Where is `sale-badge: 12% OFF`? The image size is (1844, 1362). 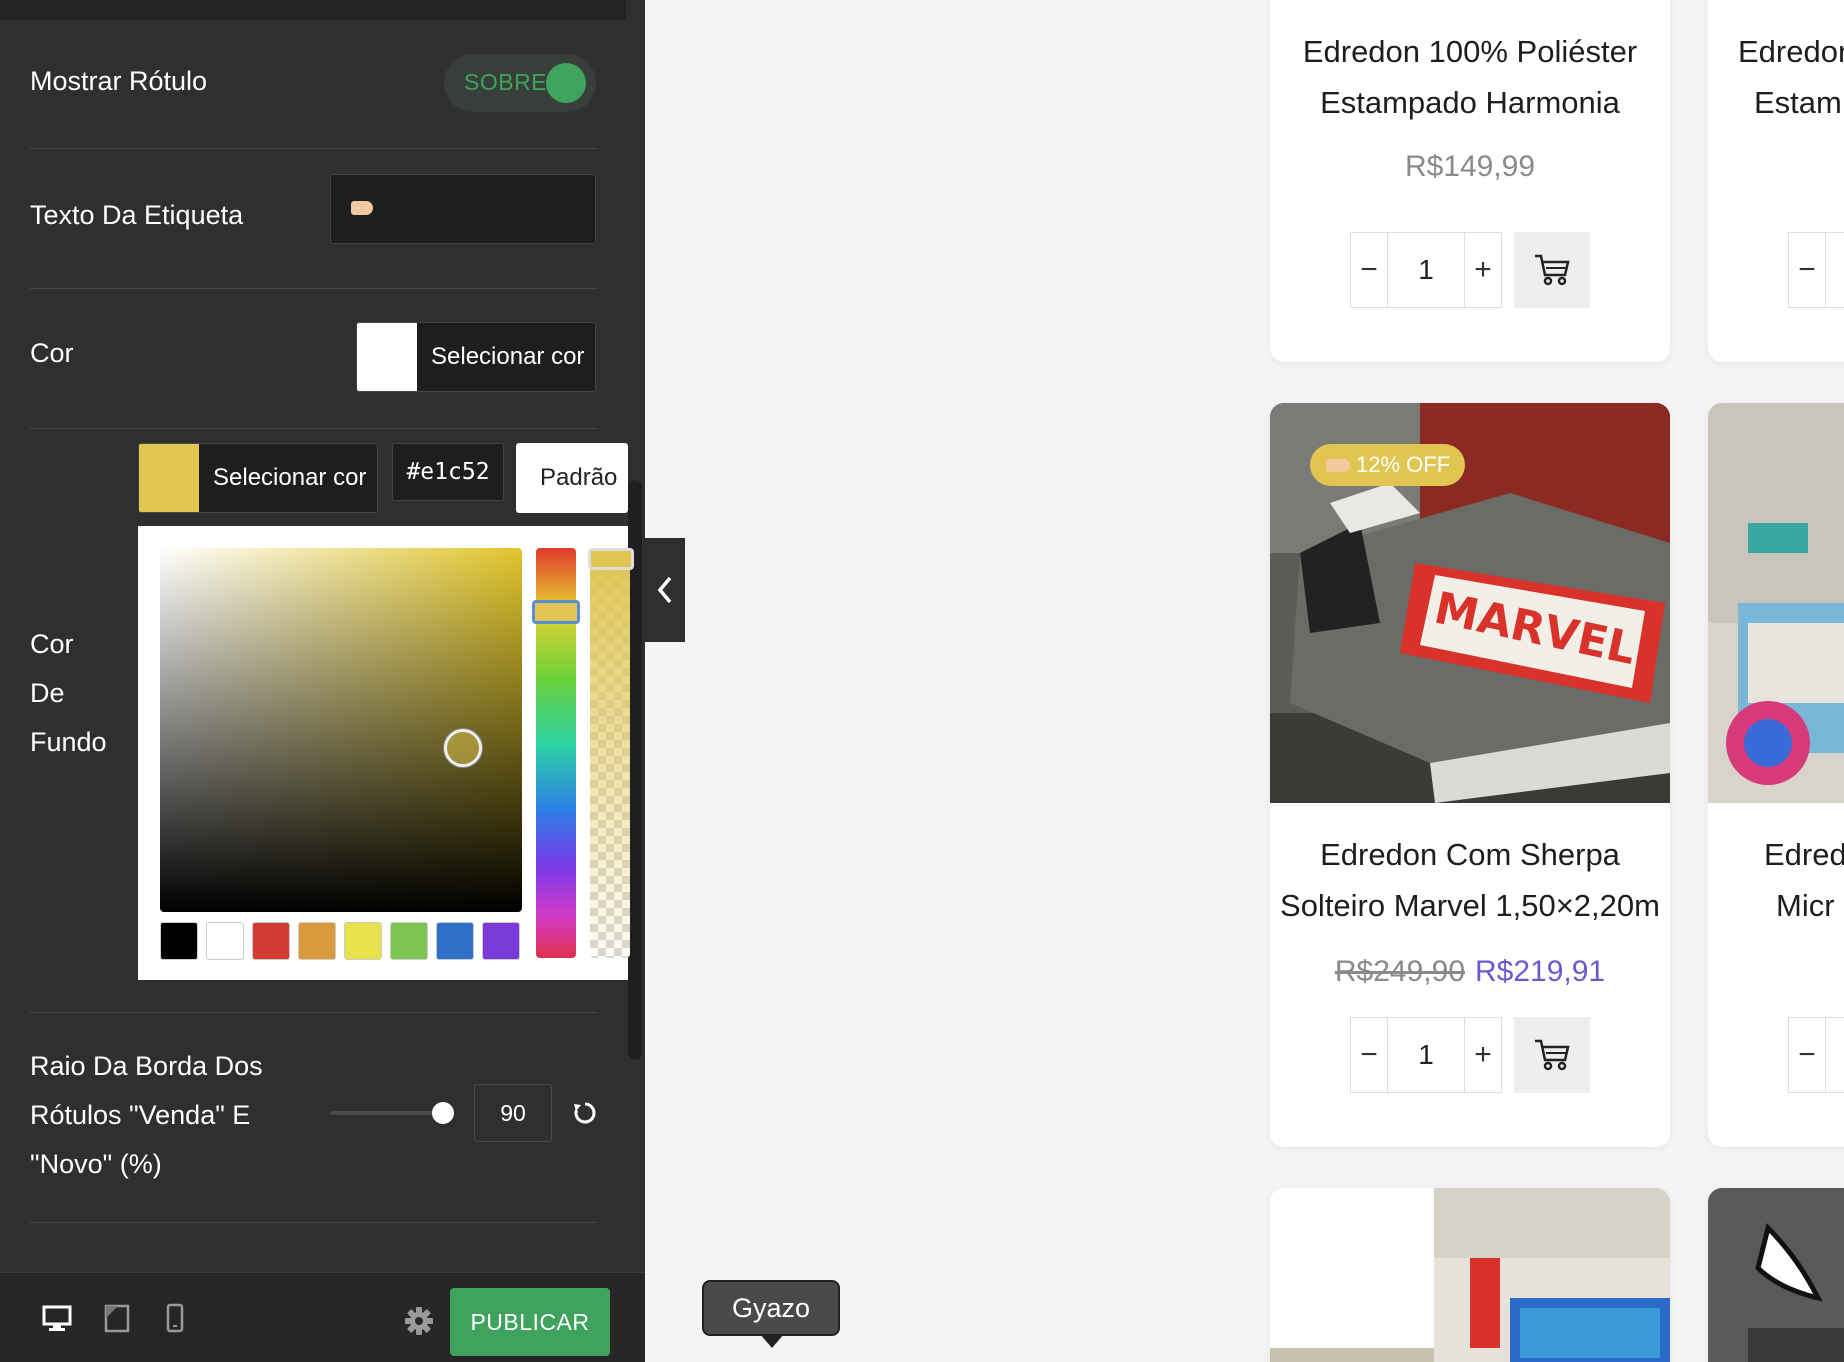
sale-badge: 12% OFF is located at coordinates (1387, 465).